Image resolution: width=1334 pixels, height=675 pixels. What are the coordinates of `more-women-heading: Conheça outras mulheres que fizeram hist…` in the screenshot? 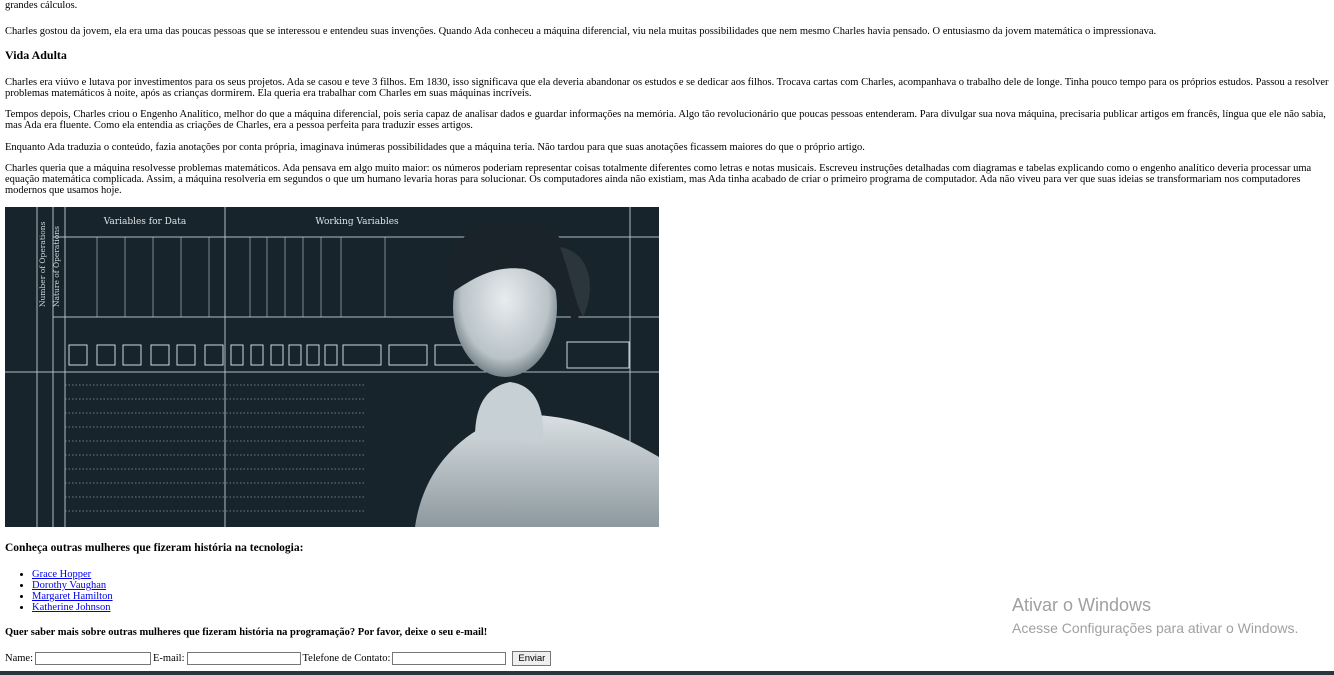 It's located at (154, 548).